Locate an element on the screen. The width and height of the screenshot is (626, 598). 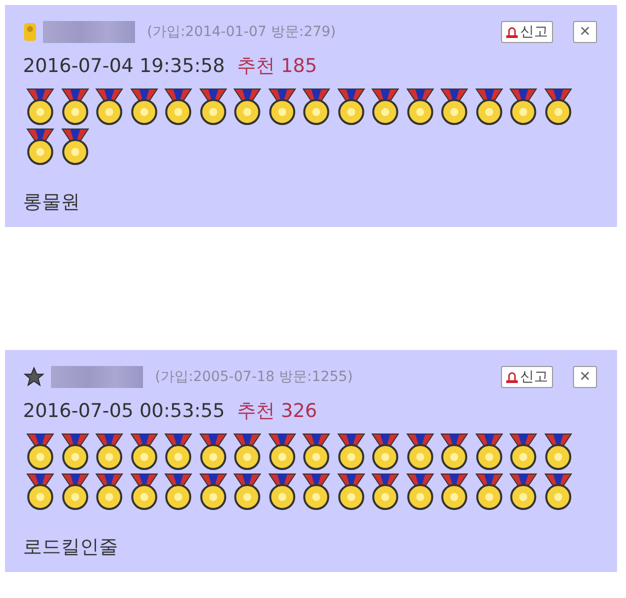
star-icon is located at coordinates (34, 377).